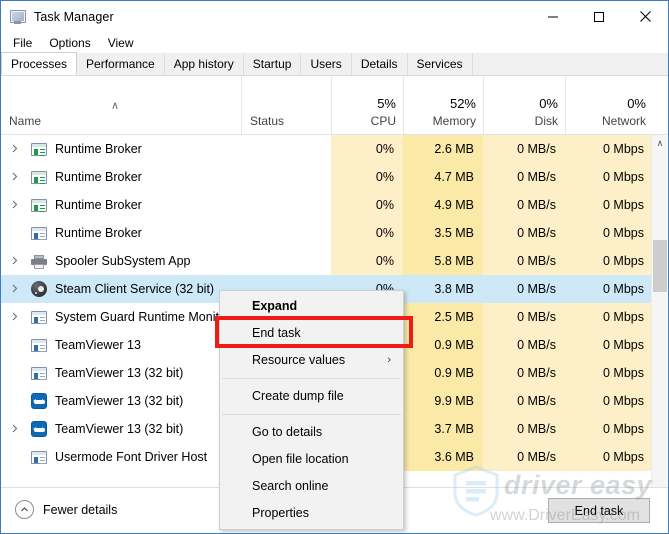 The width and height of the screenshot is (669, 534). Describe the element at coordinates (286, 105) in the screenshot. I see `column-header-status: Status` at that location.